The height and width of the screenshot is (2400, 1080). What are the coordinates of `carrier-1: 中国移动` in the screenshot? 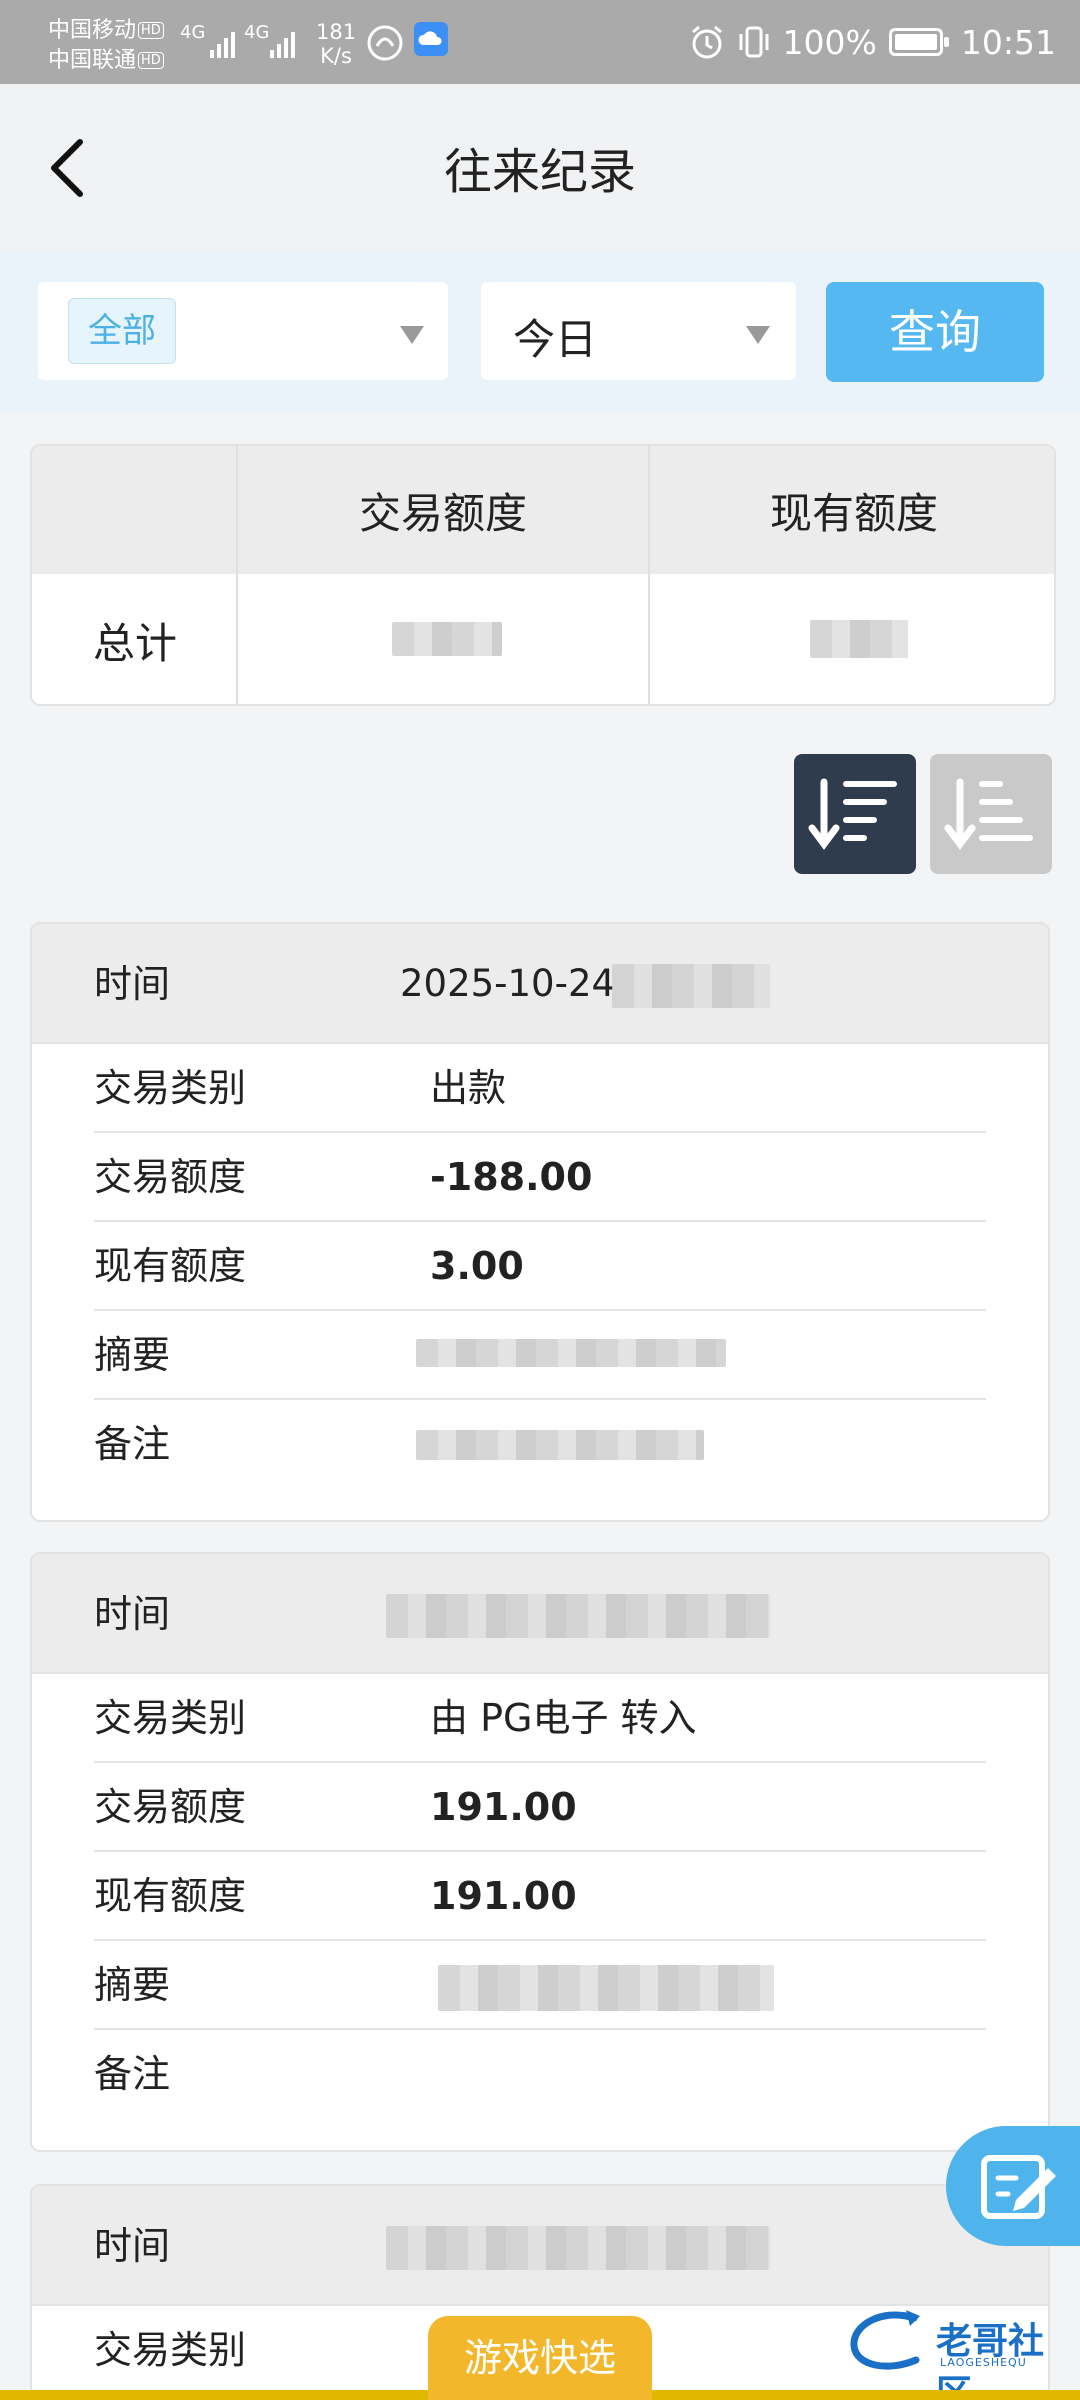 It's located at (92, 30).